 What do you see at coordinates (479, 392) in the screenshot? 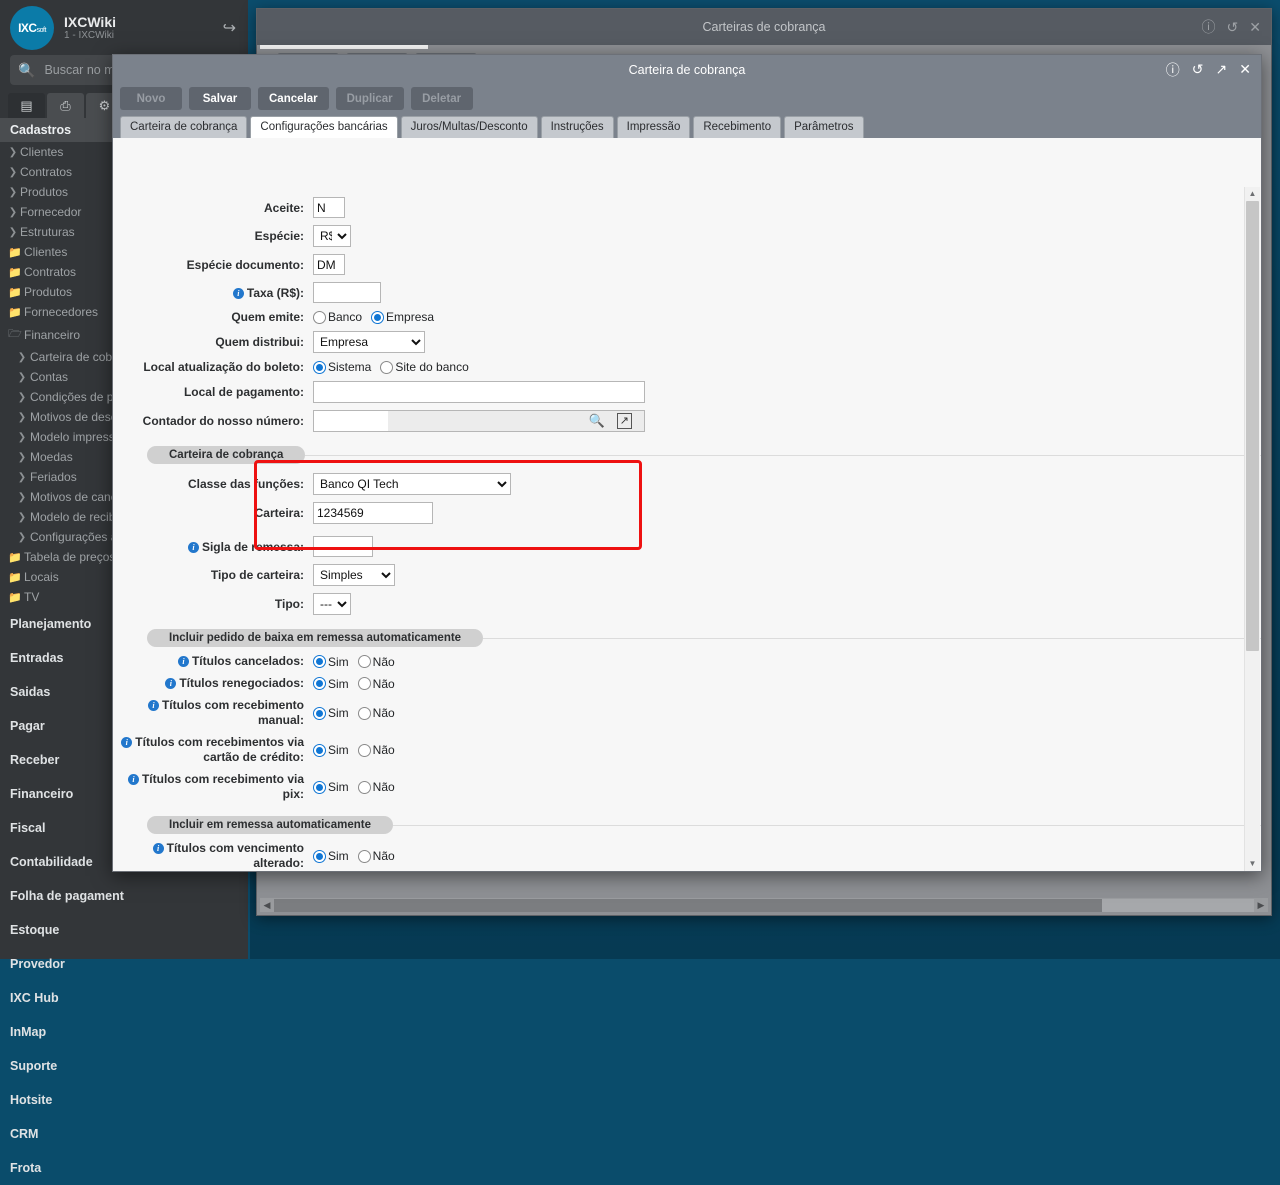
I see `local-pagamento-input` at bounding box center [479, 392].